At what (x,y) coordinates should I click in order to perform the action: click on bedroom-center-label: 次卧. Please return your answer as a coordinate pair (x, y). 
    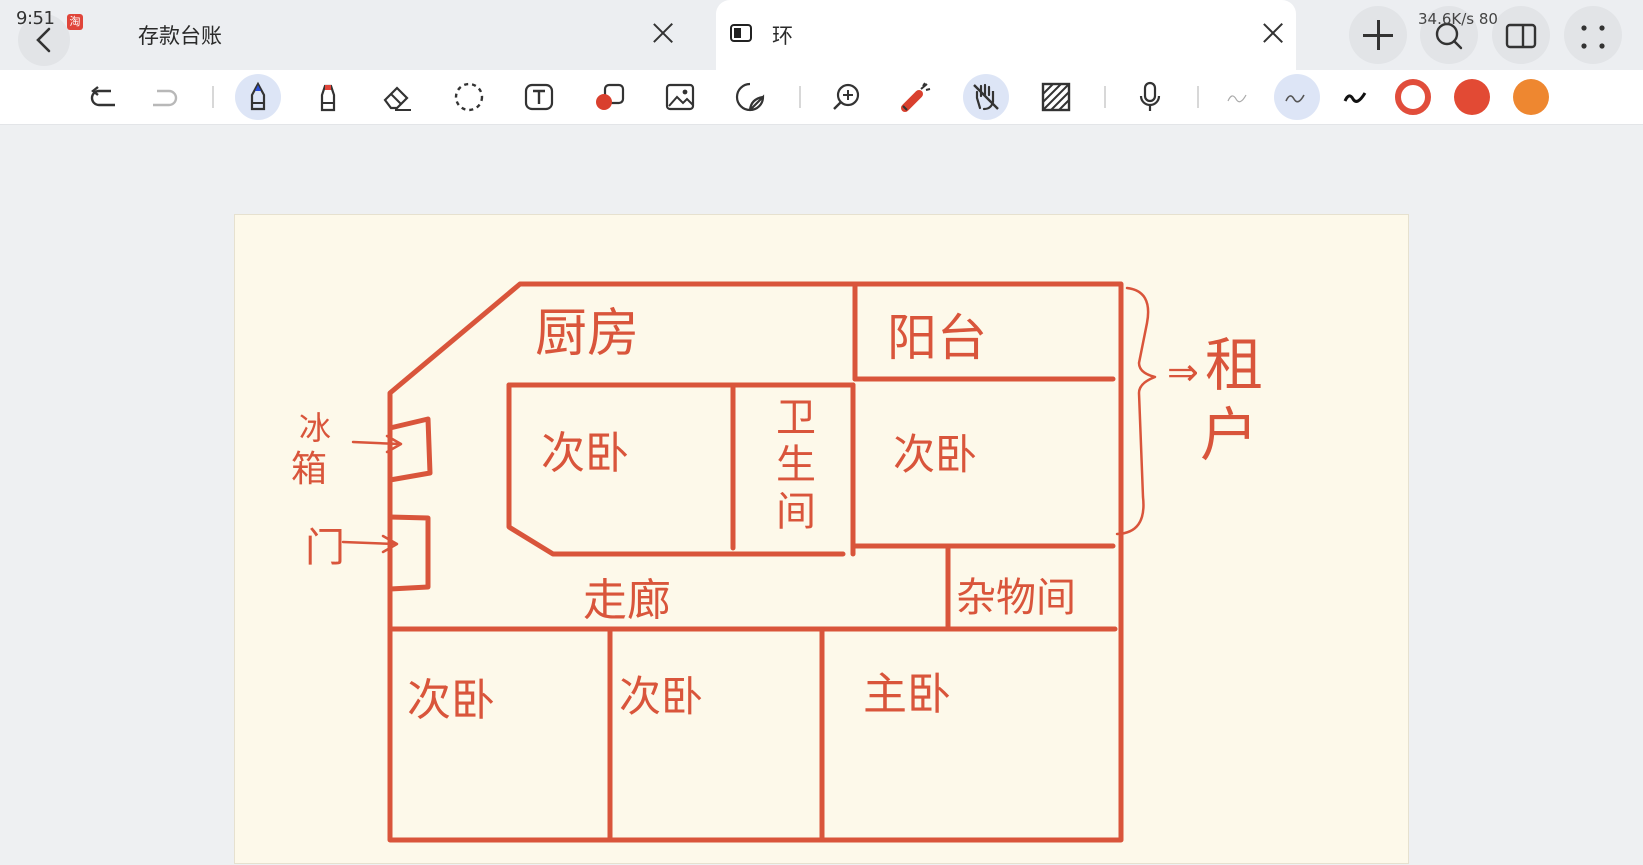
    Looking at the image, I should click on (585, 453).